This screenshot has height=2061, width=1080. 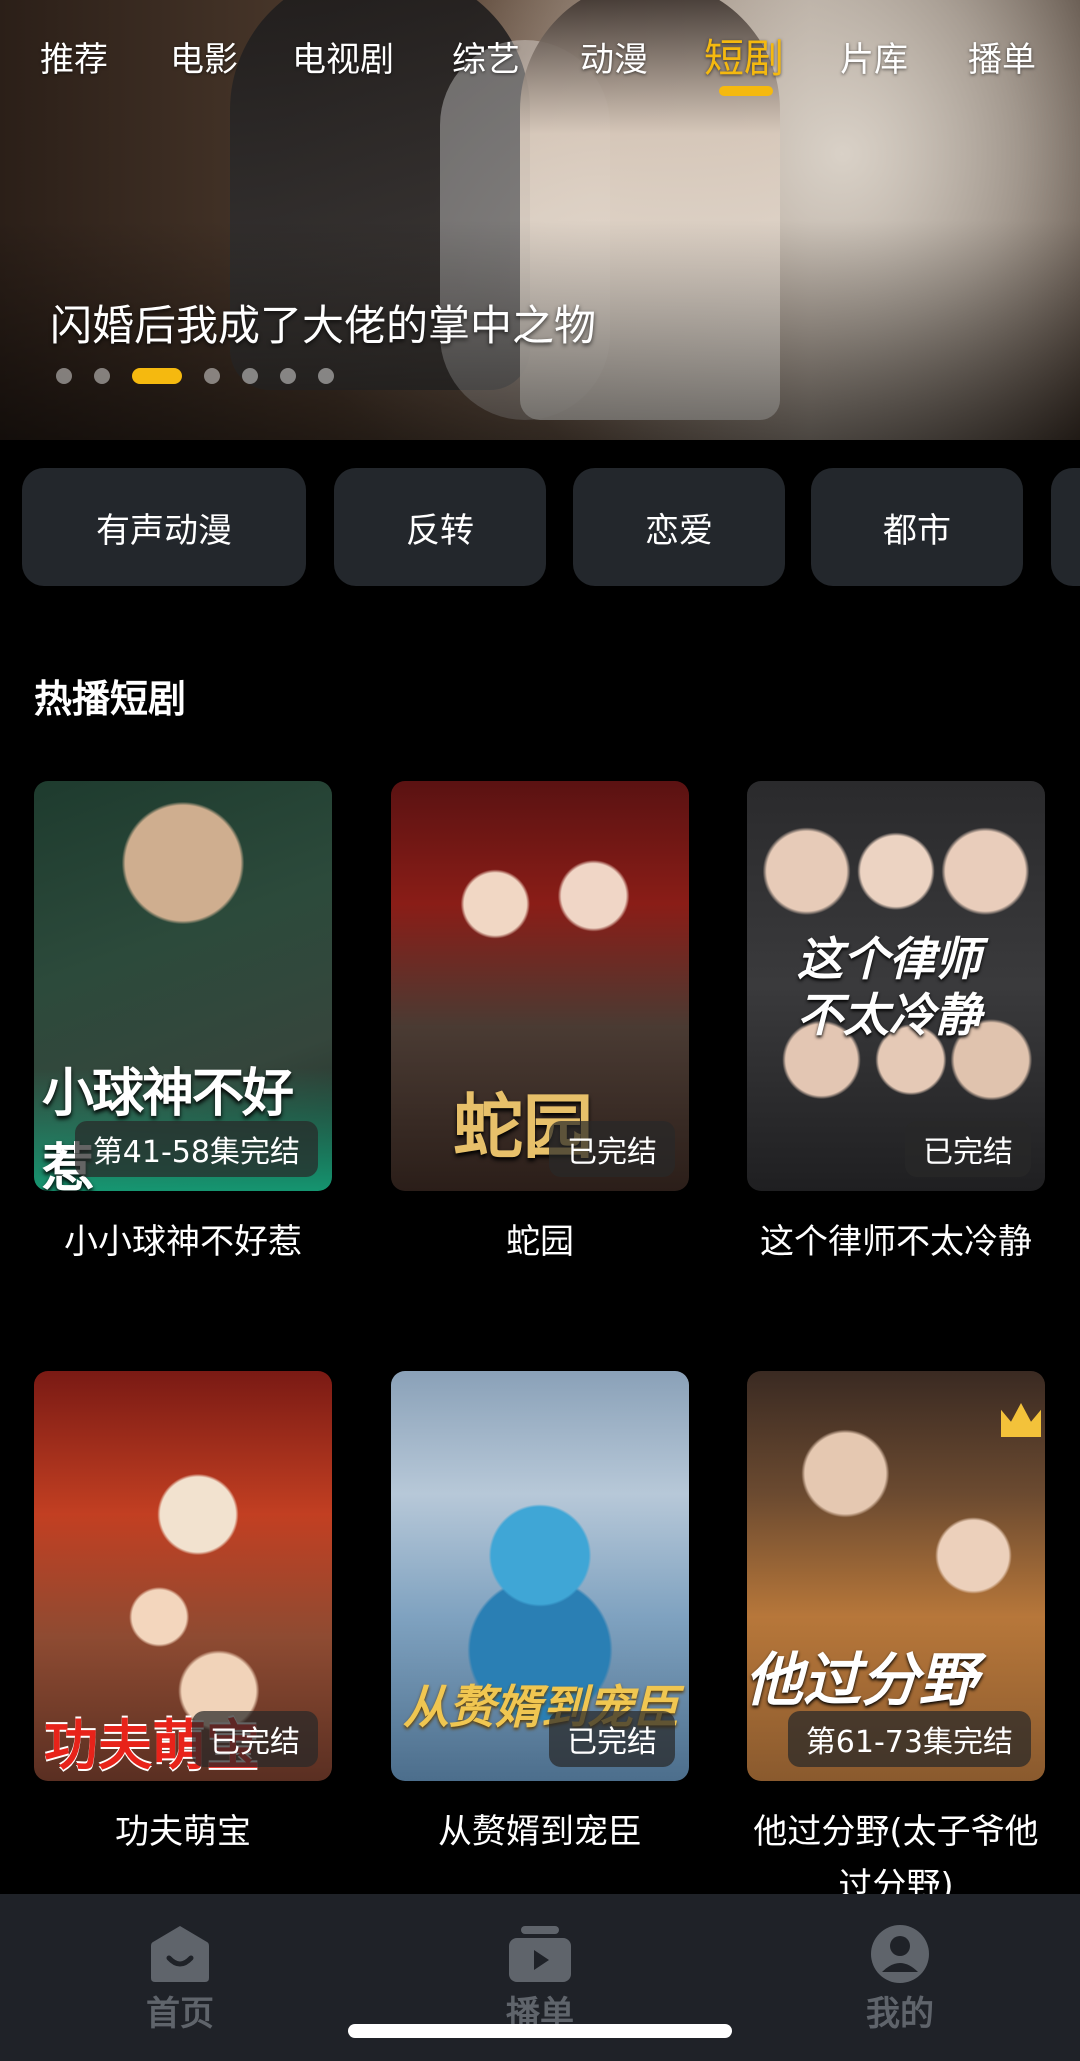 I want to click on home-indicator, so click(x=540, y=2031).